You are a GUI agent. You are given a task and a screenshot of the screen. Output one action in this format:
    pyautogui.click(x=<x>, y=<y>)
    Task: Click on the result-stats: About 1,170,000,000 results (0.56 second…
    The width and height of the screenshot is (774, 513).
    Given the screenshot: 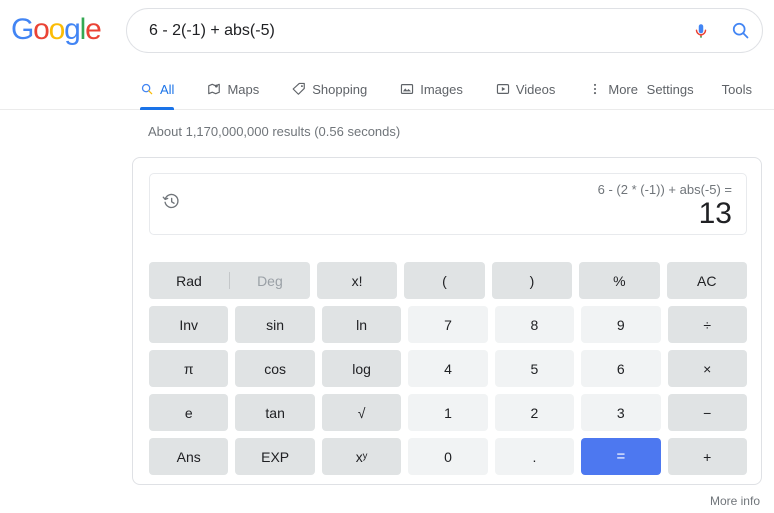 What is the action you would take?
    pyautogui.click(x=274, y=131)
    